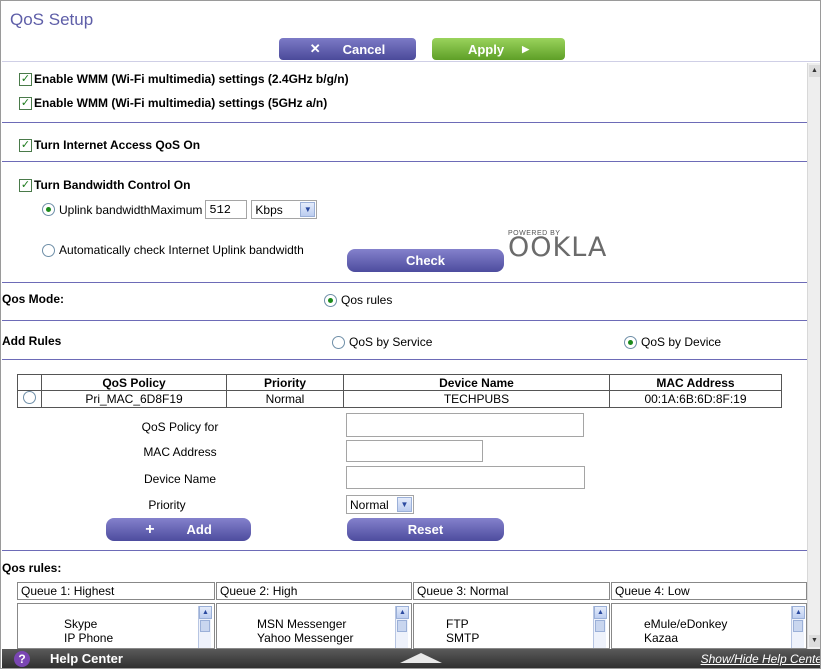 Image resolution: width=821 pixels, height=669 pixels. I want to click on close-icon: ✕, so click(315, 48).